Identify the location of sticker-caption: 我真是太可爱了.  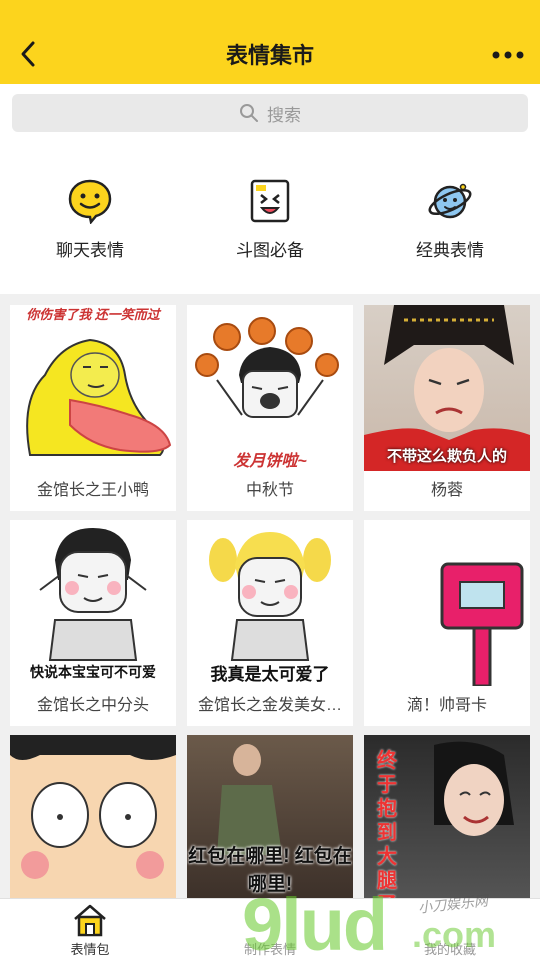
(270, 674).